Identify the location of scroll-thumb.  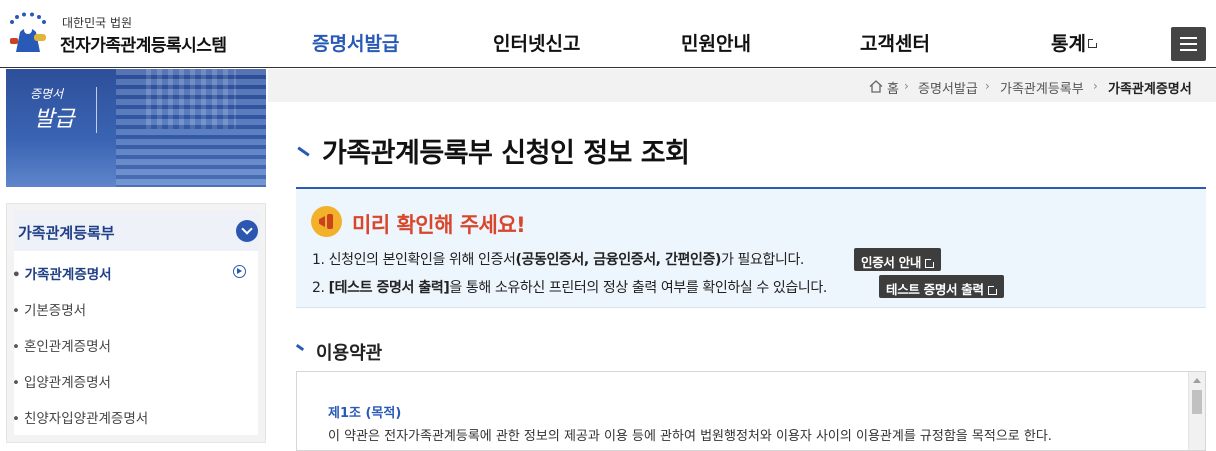
(1197, 402).